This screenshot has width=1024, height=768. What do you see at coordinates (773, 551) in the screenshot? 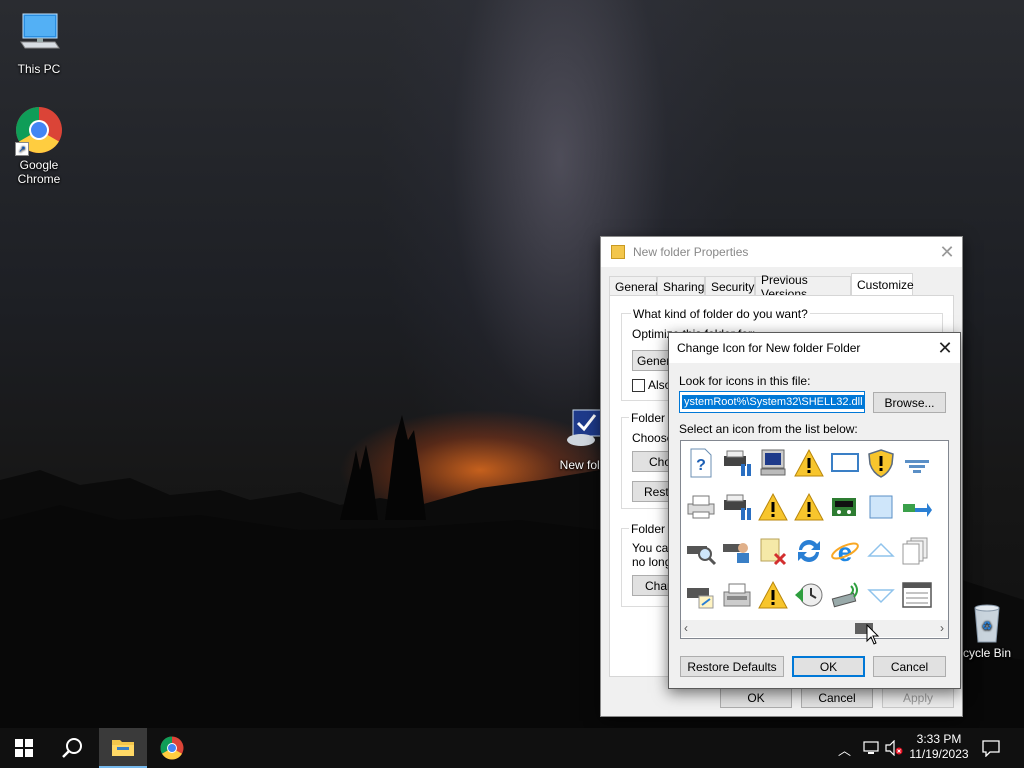
I see `file-delete-icon` at bounding box center [773, 551].